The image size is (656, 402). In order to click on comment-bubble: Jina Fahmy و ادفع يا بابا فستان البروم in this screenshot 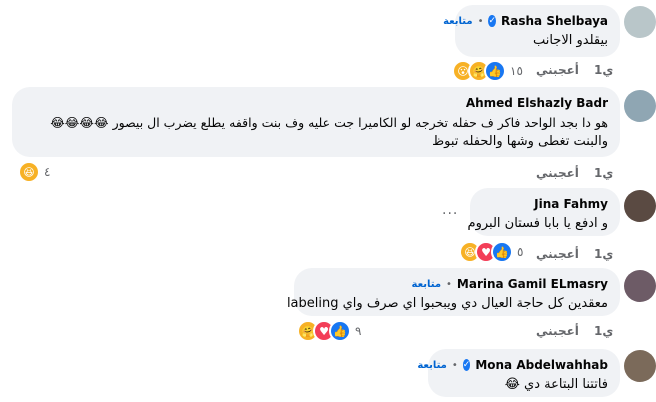, I will do `click(543, 212)`.